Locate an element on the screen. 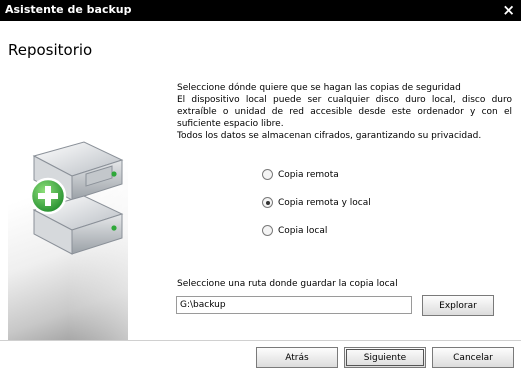 The height and width of the screenshot is (374, 521). radio-remote-and-local-copy: Copia remota y local is located at coordinates (316, 202).